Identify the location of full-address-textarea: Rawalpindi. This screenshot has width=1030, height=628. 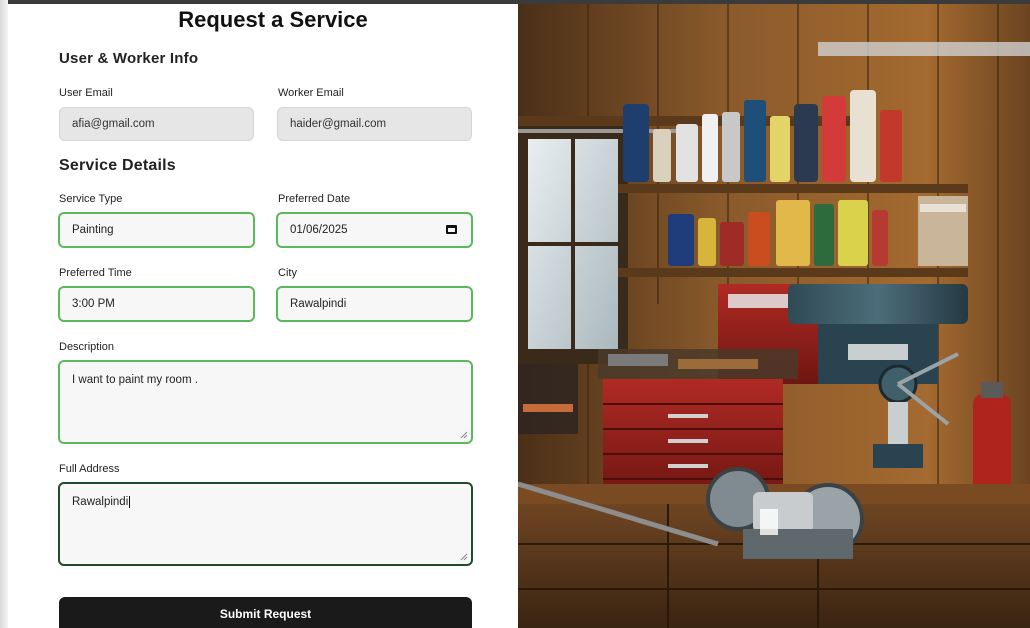
(265, 524).